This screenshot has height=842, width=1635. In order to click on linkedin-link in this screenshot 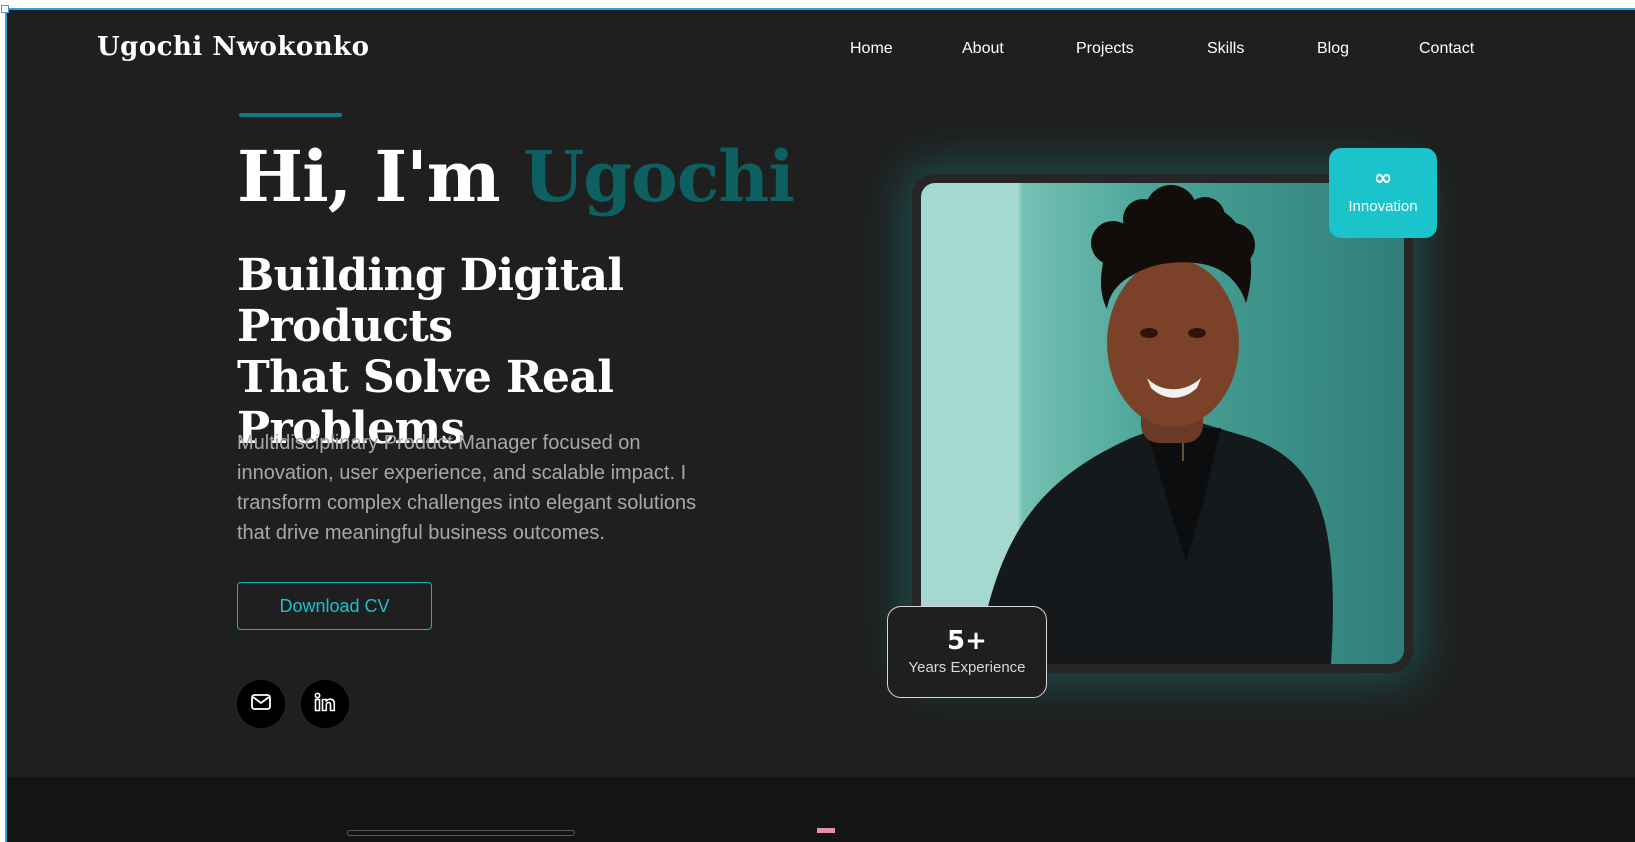, I will do `click(325, 704)`.